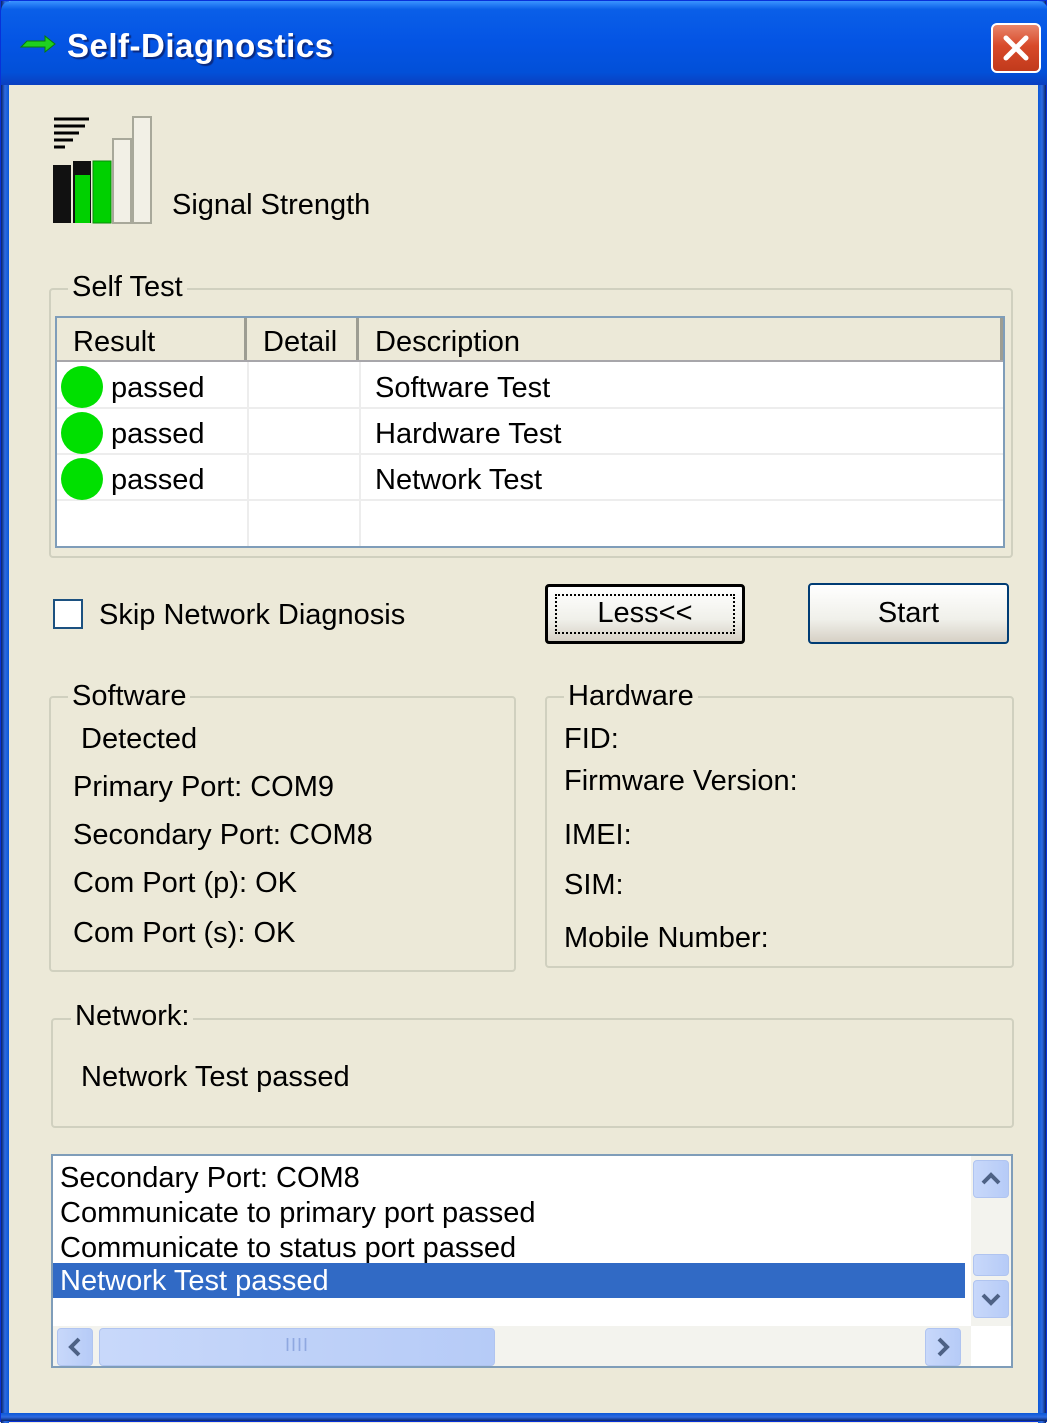 This screenshot has width=1047, height=1423. Describe the element at coordinates (524, 1417) in the screenshot. I see `window-frame-bottom` at that location.